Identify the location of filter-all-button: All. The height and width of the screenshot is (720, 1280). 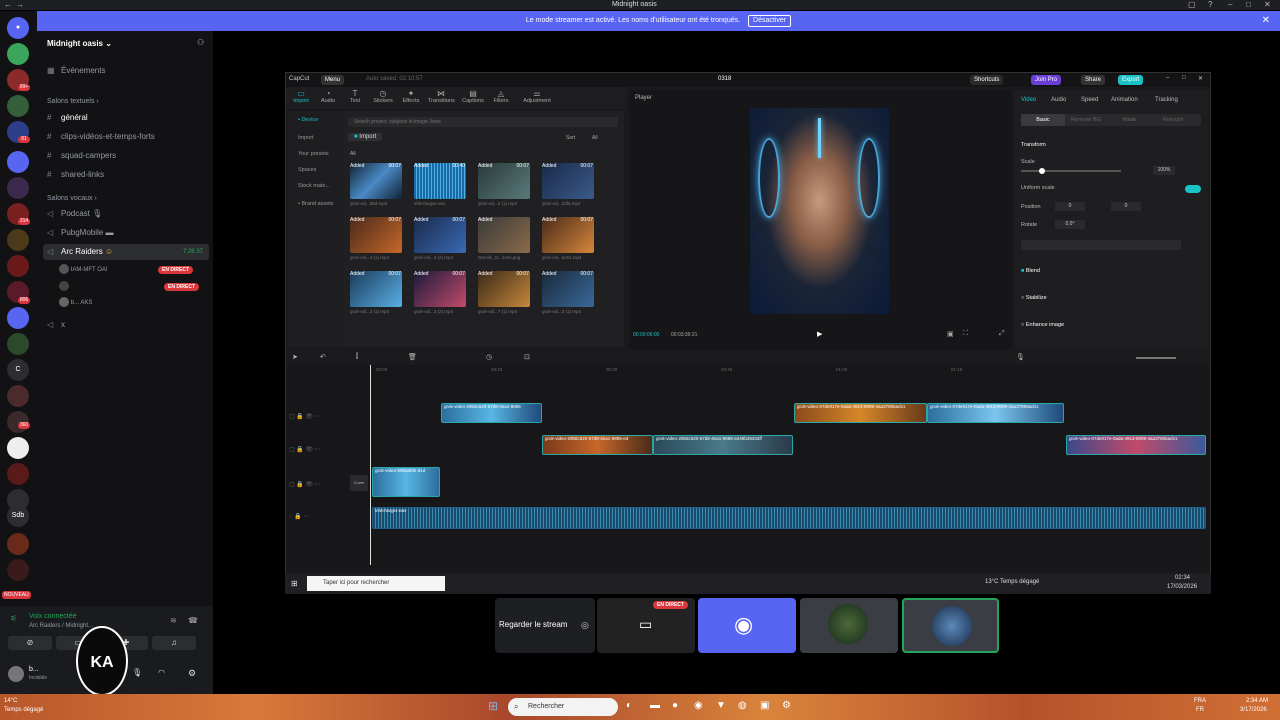
(595, 138).